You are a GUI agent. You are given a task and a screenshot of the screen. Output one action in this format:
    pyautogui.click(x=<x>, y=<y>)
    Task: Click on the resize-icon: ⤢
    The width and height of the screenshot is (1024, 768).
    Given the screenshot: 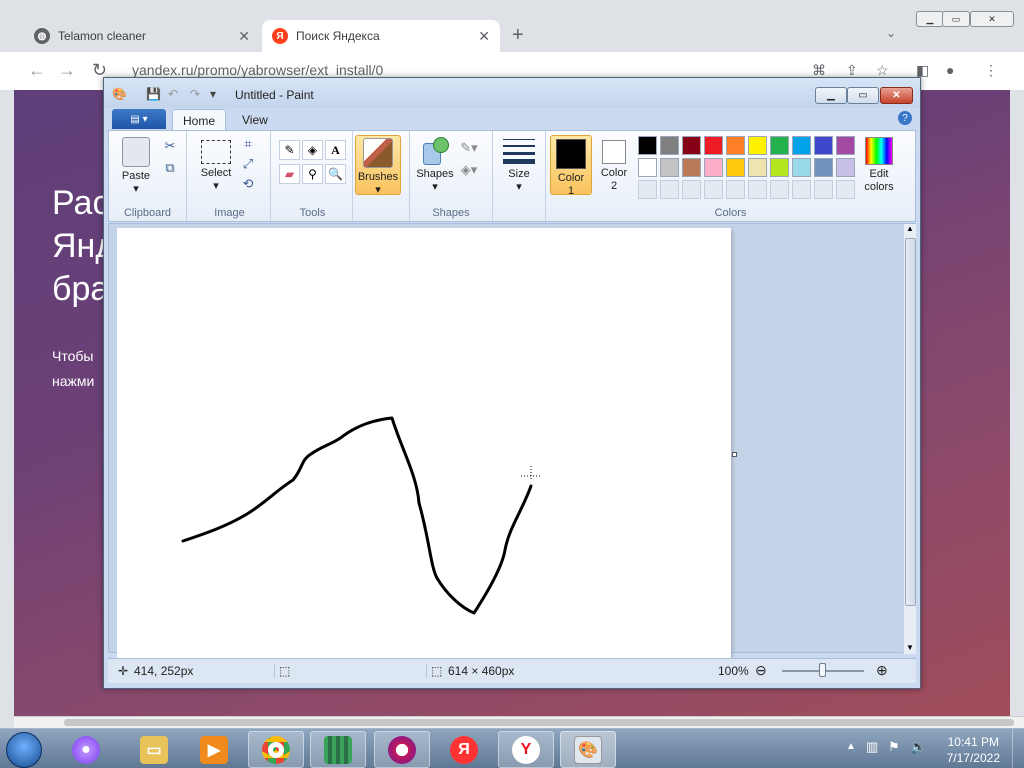 What is the action you would take?
    pyautogui.click(x=248, y=164)
    